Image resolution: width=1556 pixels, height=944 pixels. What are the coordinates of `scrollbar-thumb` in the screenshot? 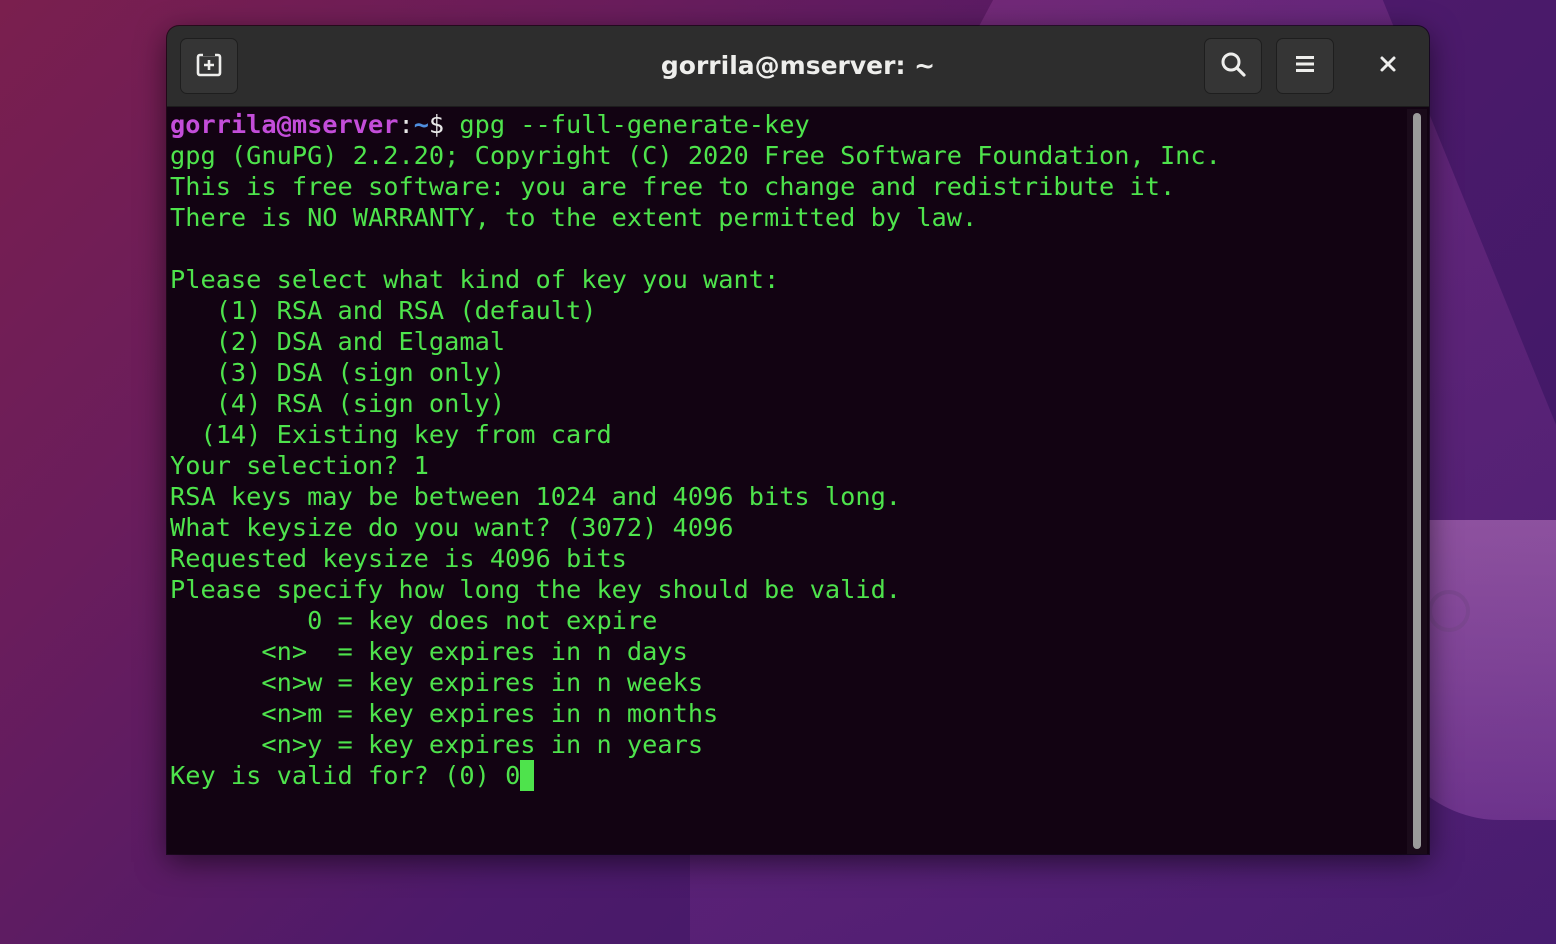 It's located at (1417, 481).